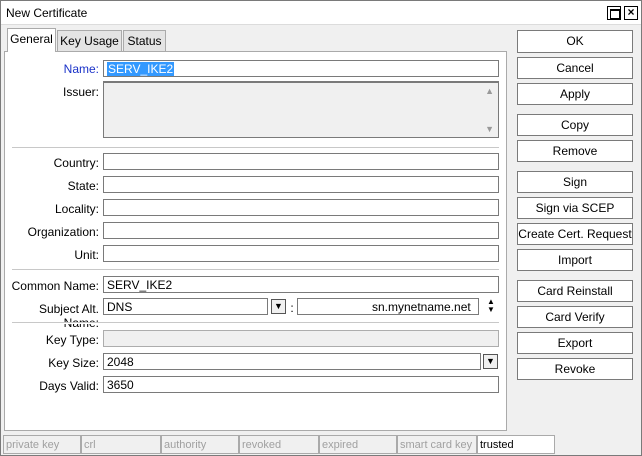  Describe the element at coordinates (491, 307) in the screenshot. I see `spin-updown-icon: ▲ ▼` at that location.